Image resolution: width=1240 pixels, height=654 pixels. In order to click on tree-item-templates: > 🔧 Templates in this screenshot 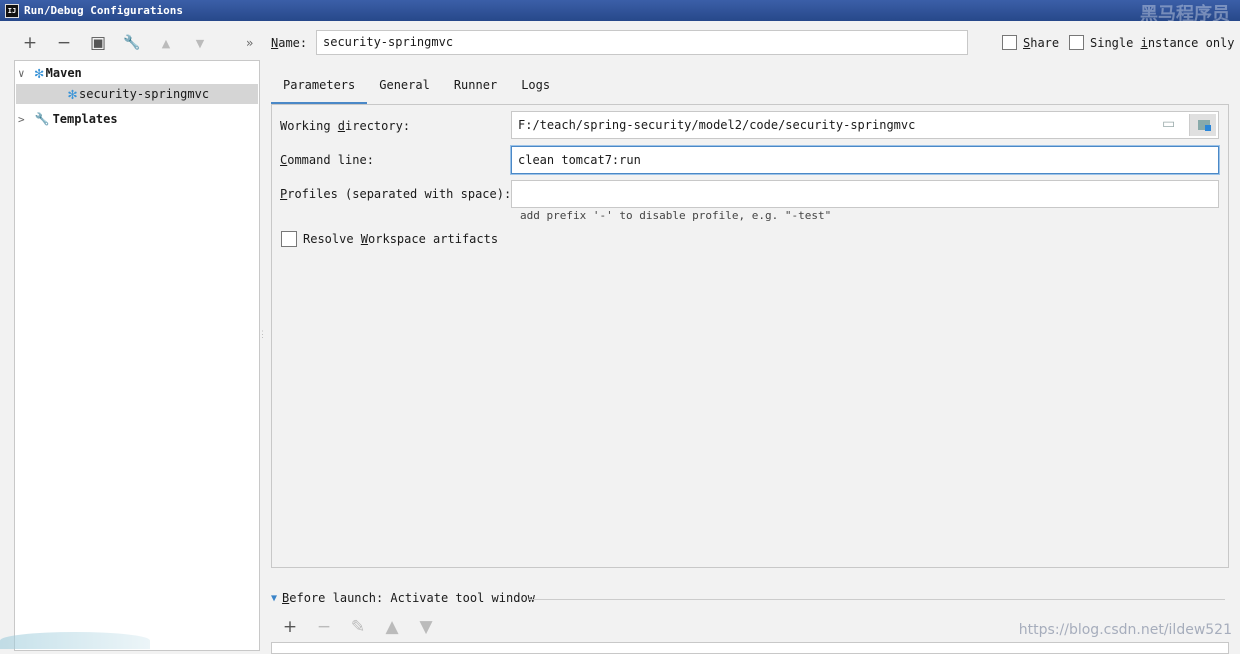, I will do `click(68, 119)`.